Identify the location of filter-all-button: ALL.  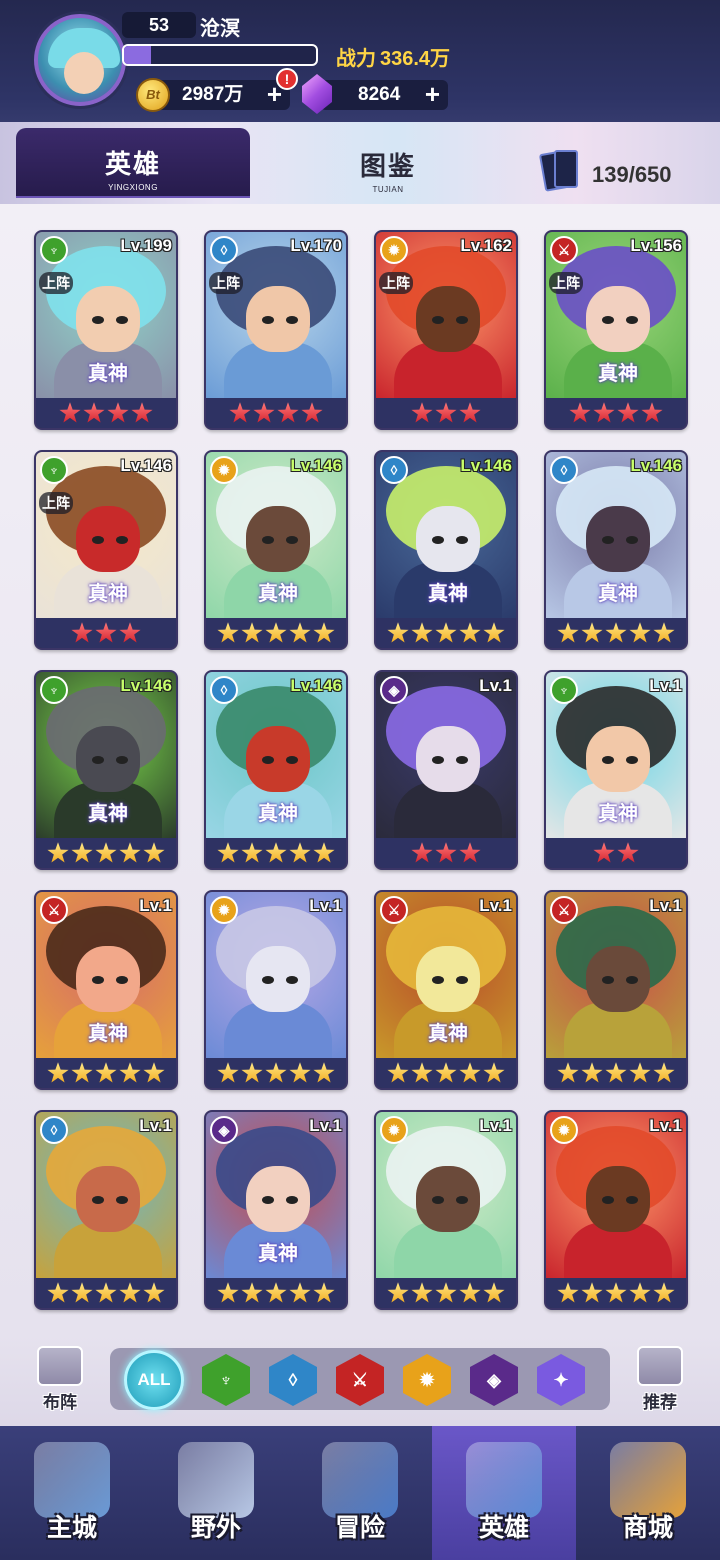
(154, 1380).